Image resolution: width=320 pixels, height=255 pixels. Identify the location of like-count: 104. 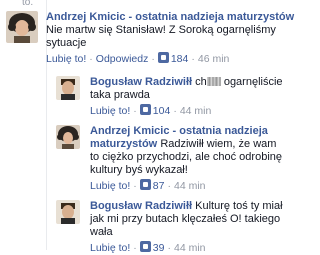
(162, 111).